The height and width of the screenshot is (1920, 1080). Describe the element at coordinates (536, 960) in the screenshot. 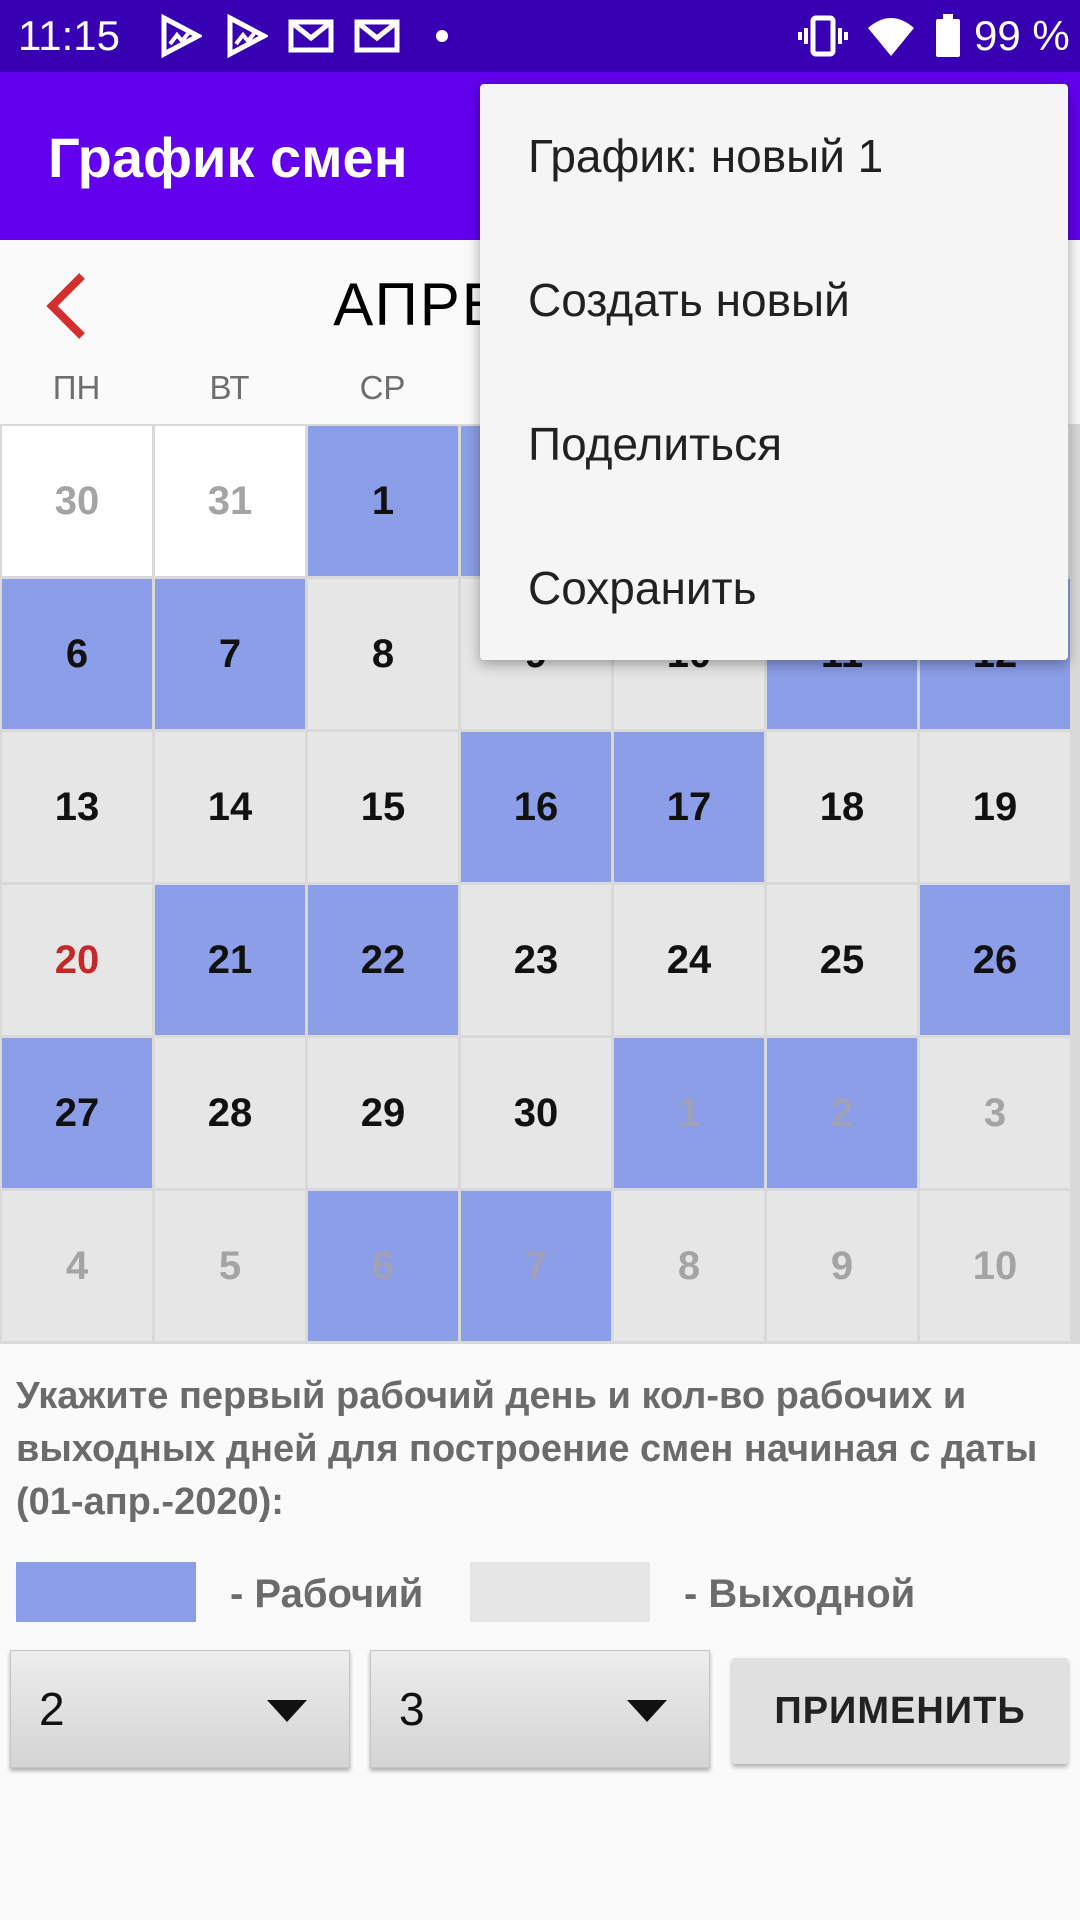

I see `calendar-day-cell: 23` at that location.